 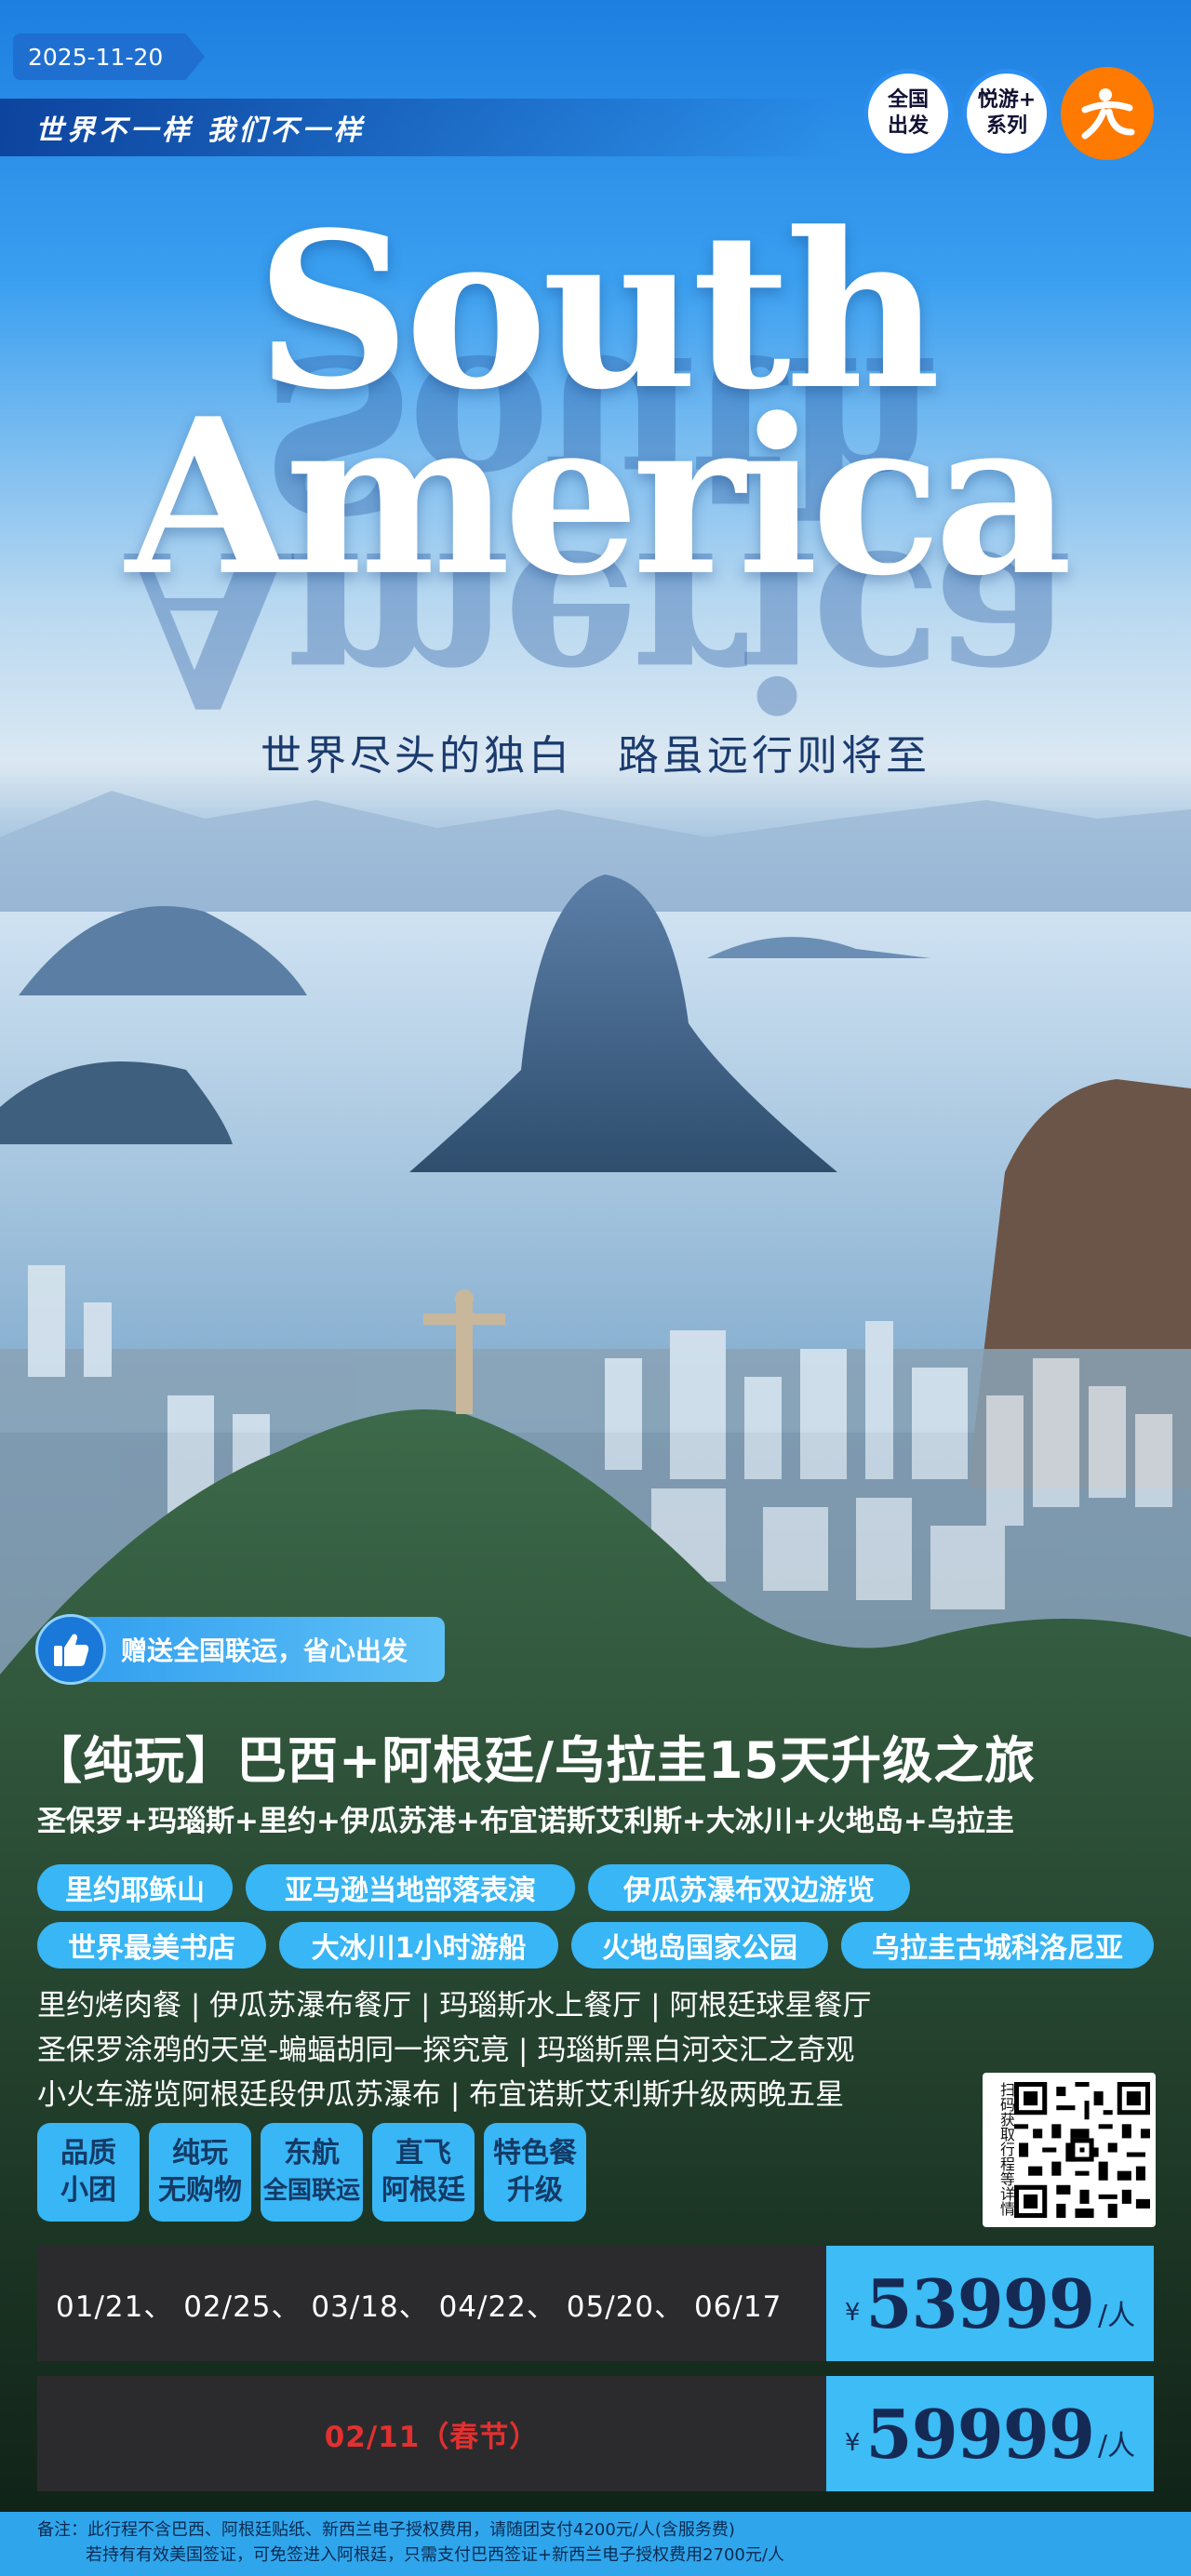 What do you see at coordinates (535, 2172) in the screenshot?
I see `feature-badge: 特色餐 升级` at bounding box center [535, 2172].